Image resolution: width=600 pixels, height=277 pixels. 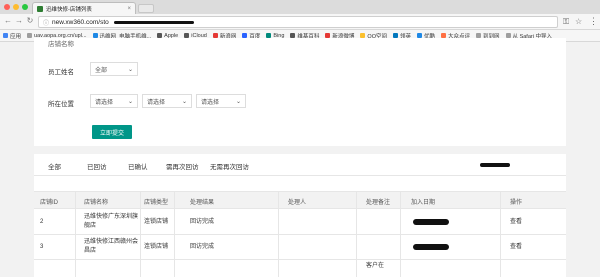 I want to click on column-header: 店铺ID, so click(x=49, y=203).